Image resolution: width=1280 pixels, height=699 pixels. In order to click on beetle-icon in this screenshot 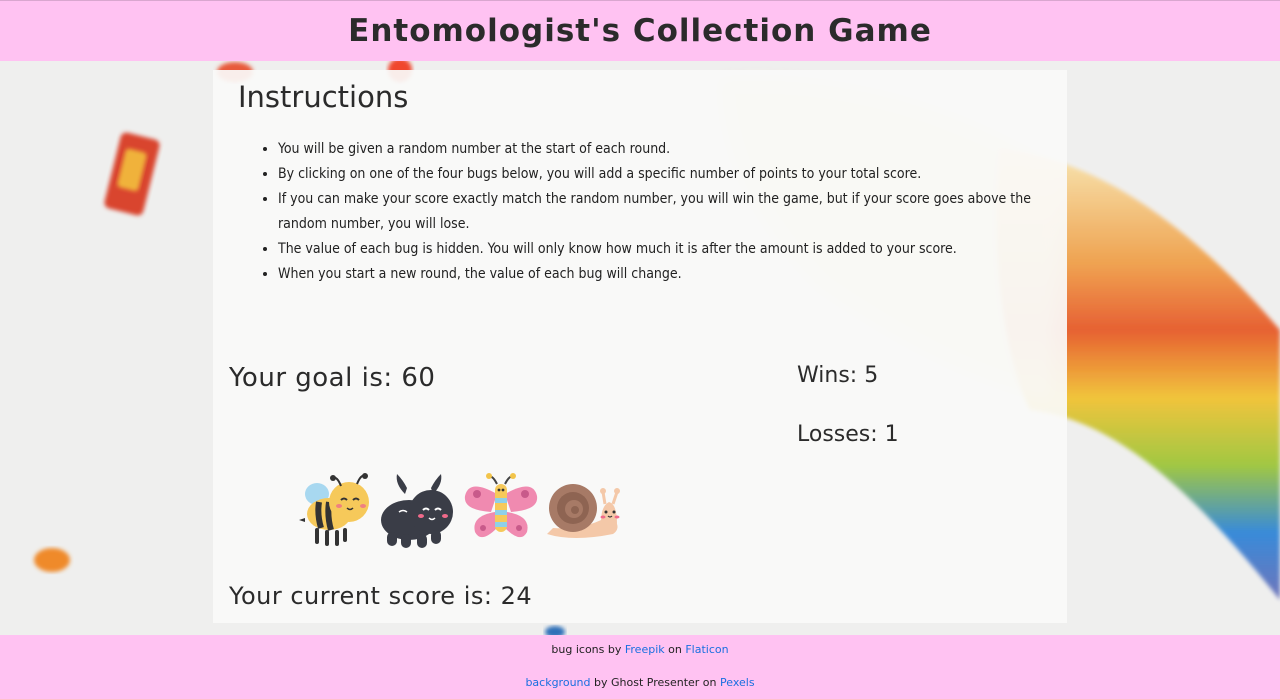, I will do `click(417, 511)`.